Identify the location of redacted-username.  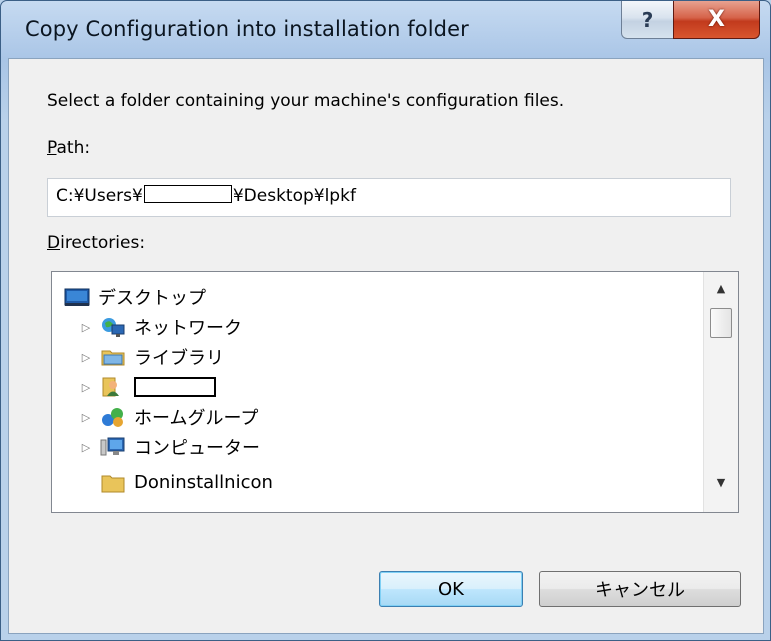
(187, 194).